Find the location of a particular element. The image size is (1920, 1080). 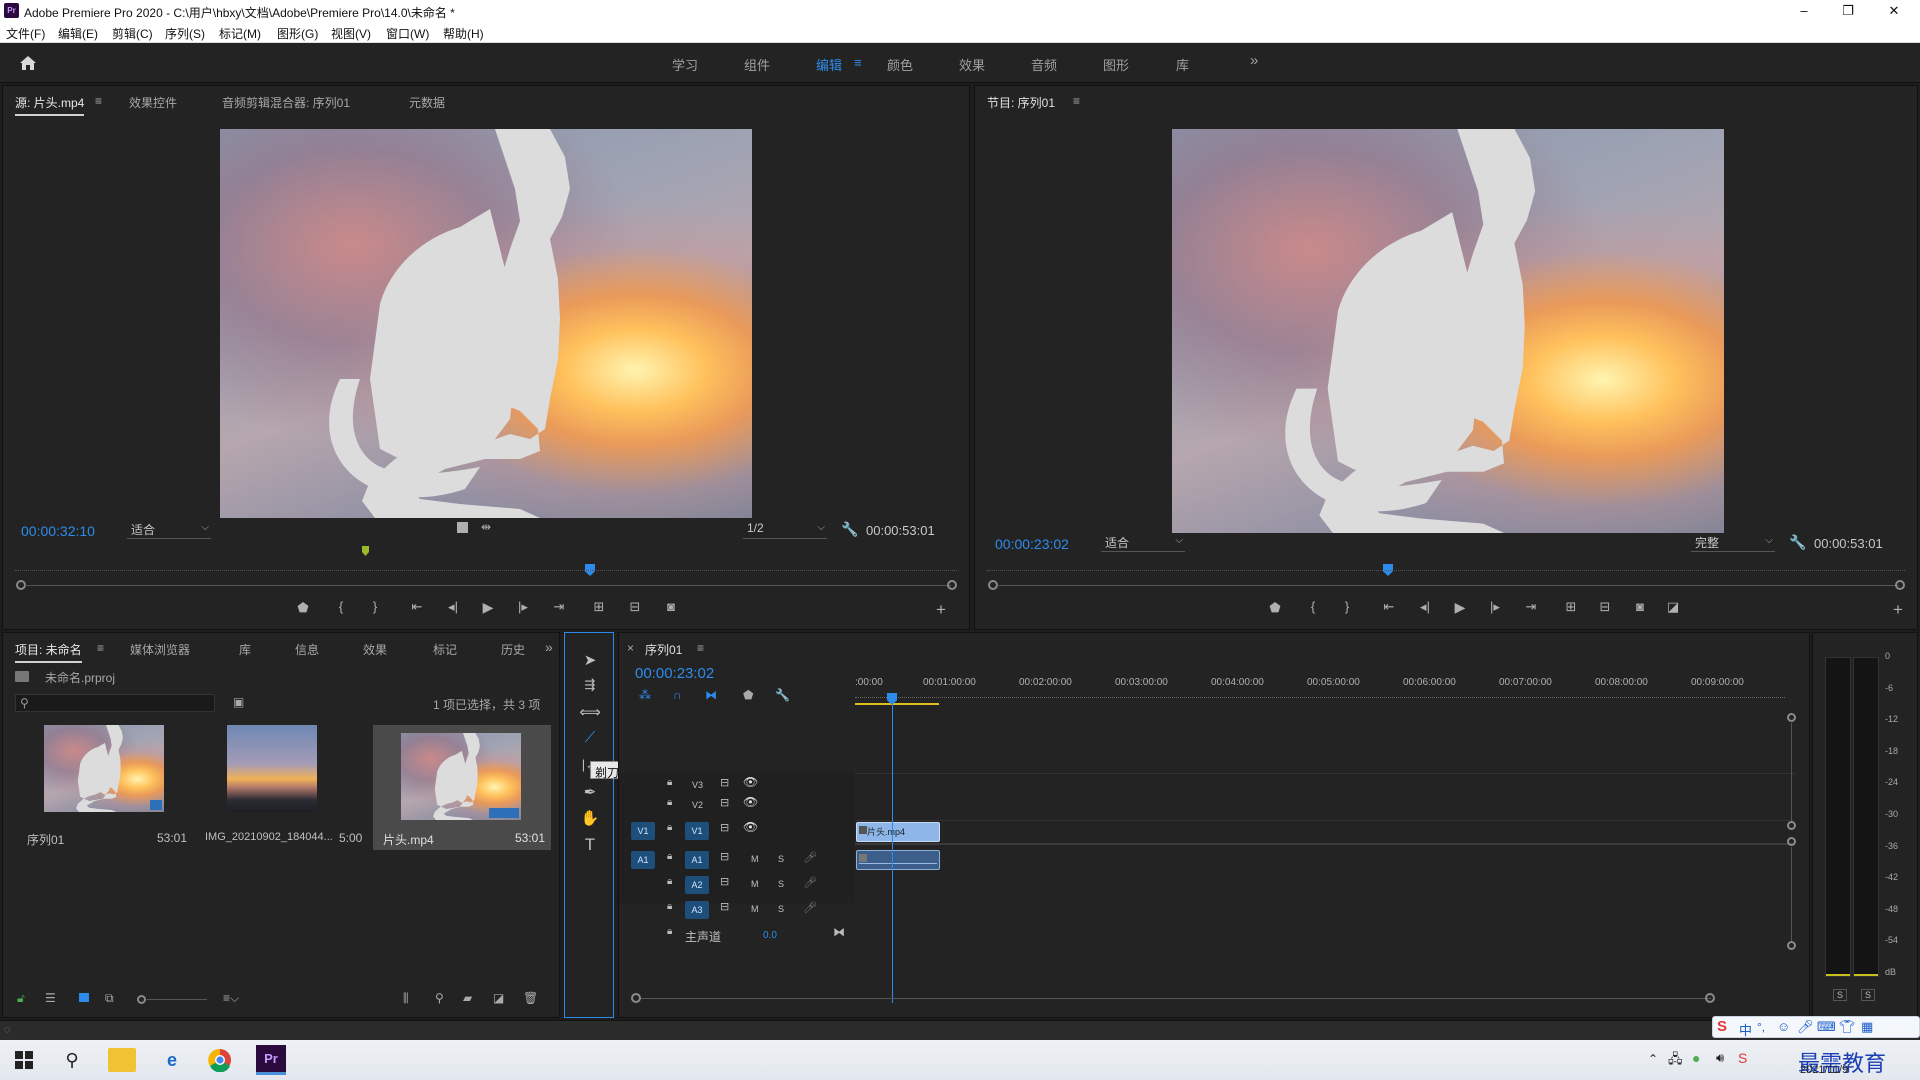

workspace-effects: 效果 is located at coordinates (972, 64).